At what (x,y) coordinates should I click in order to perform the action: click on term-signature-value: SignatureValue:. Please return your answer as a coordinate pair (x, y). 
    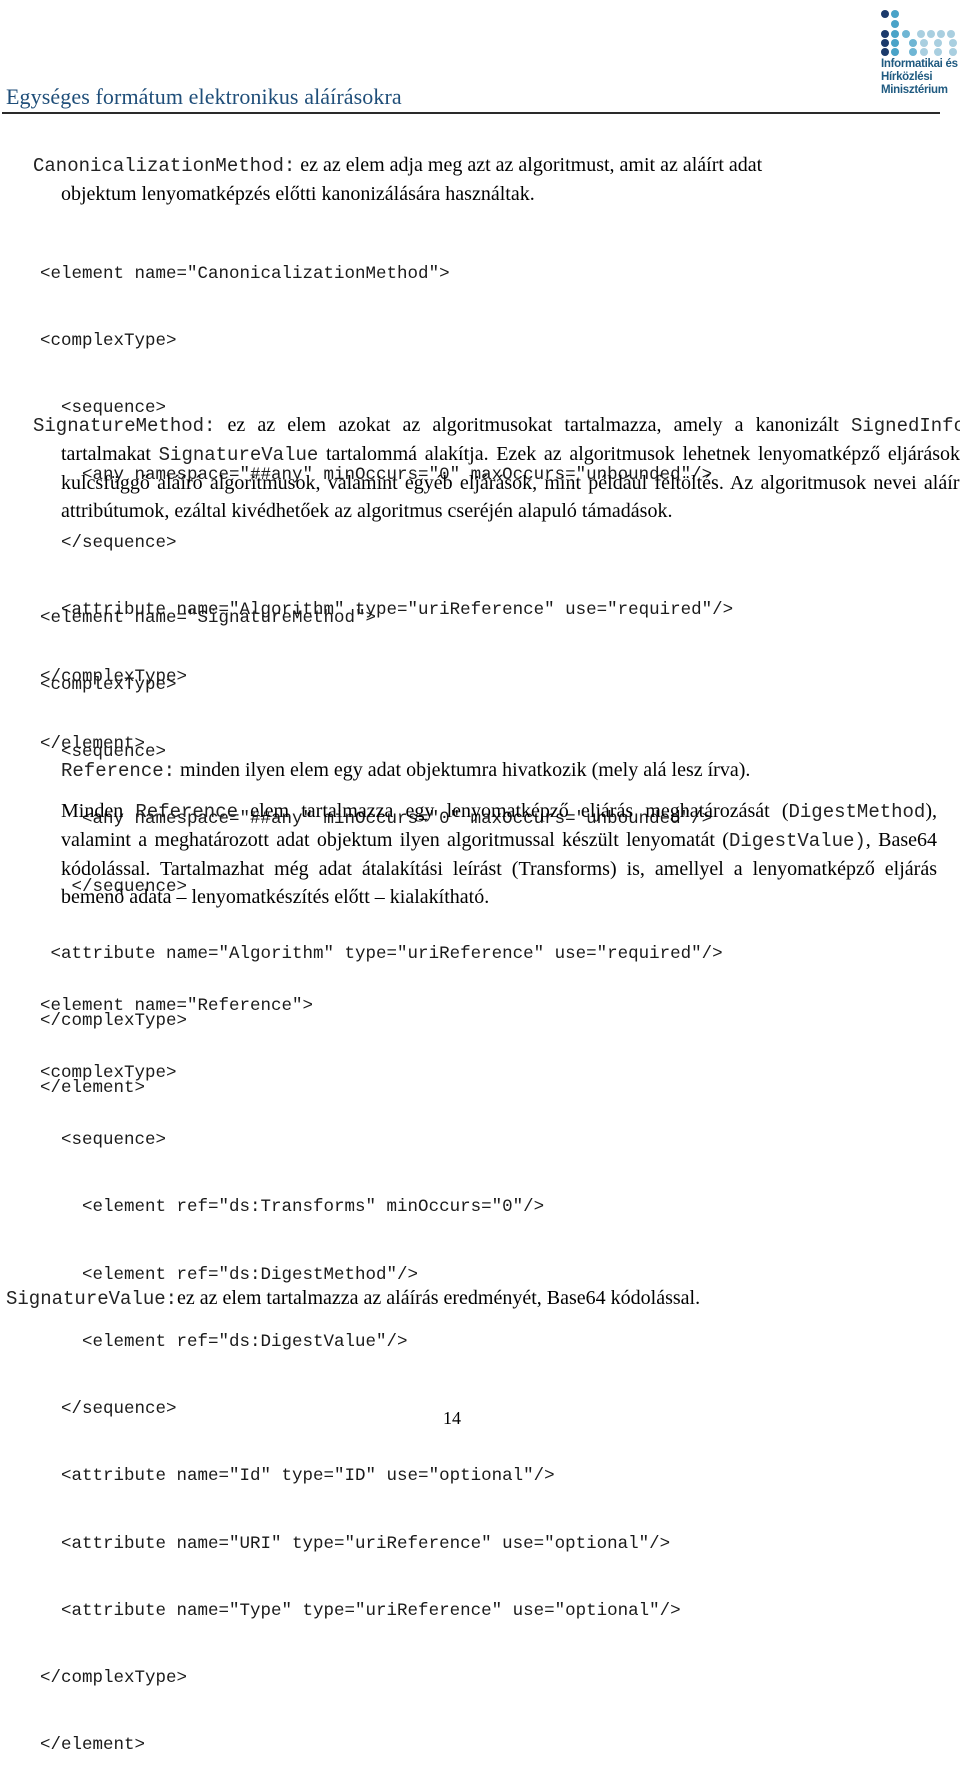
    Looking at the image, I should click on (92, 1299).